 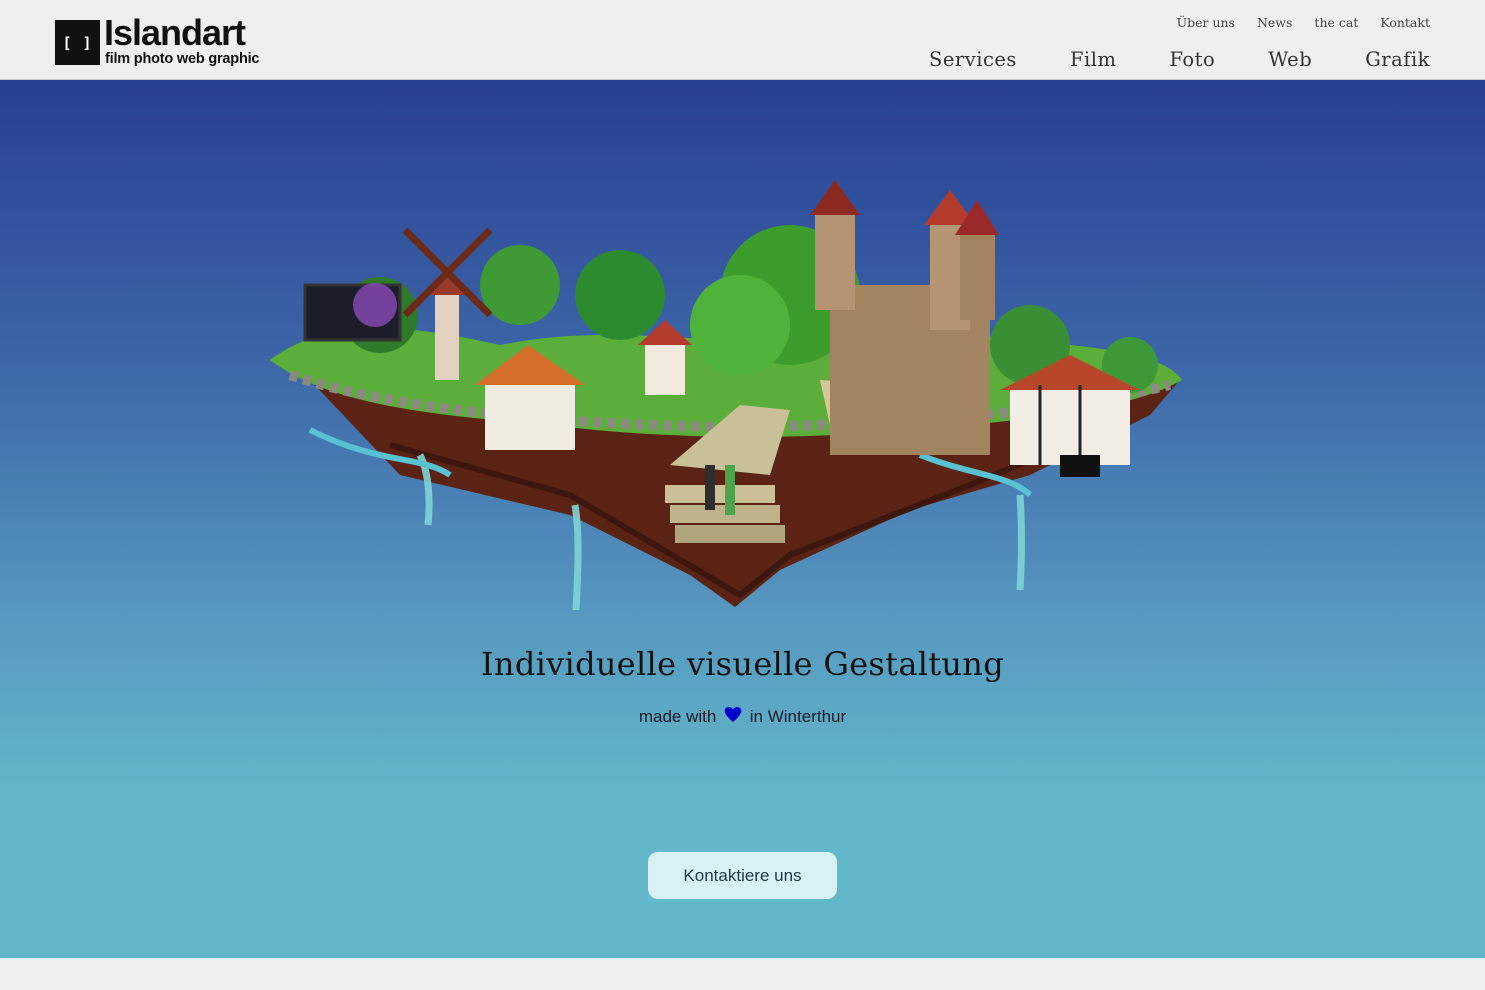 I want to click on logo-mark: [ ], so click(x=77, y=42).